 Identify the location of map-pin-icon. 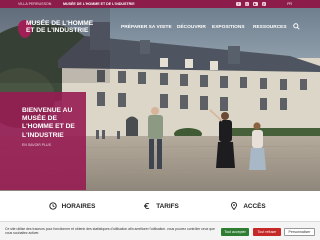
(234, 206).